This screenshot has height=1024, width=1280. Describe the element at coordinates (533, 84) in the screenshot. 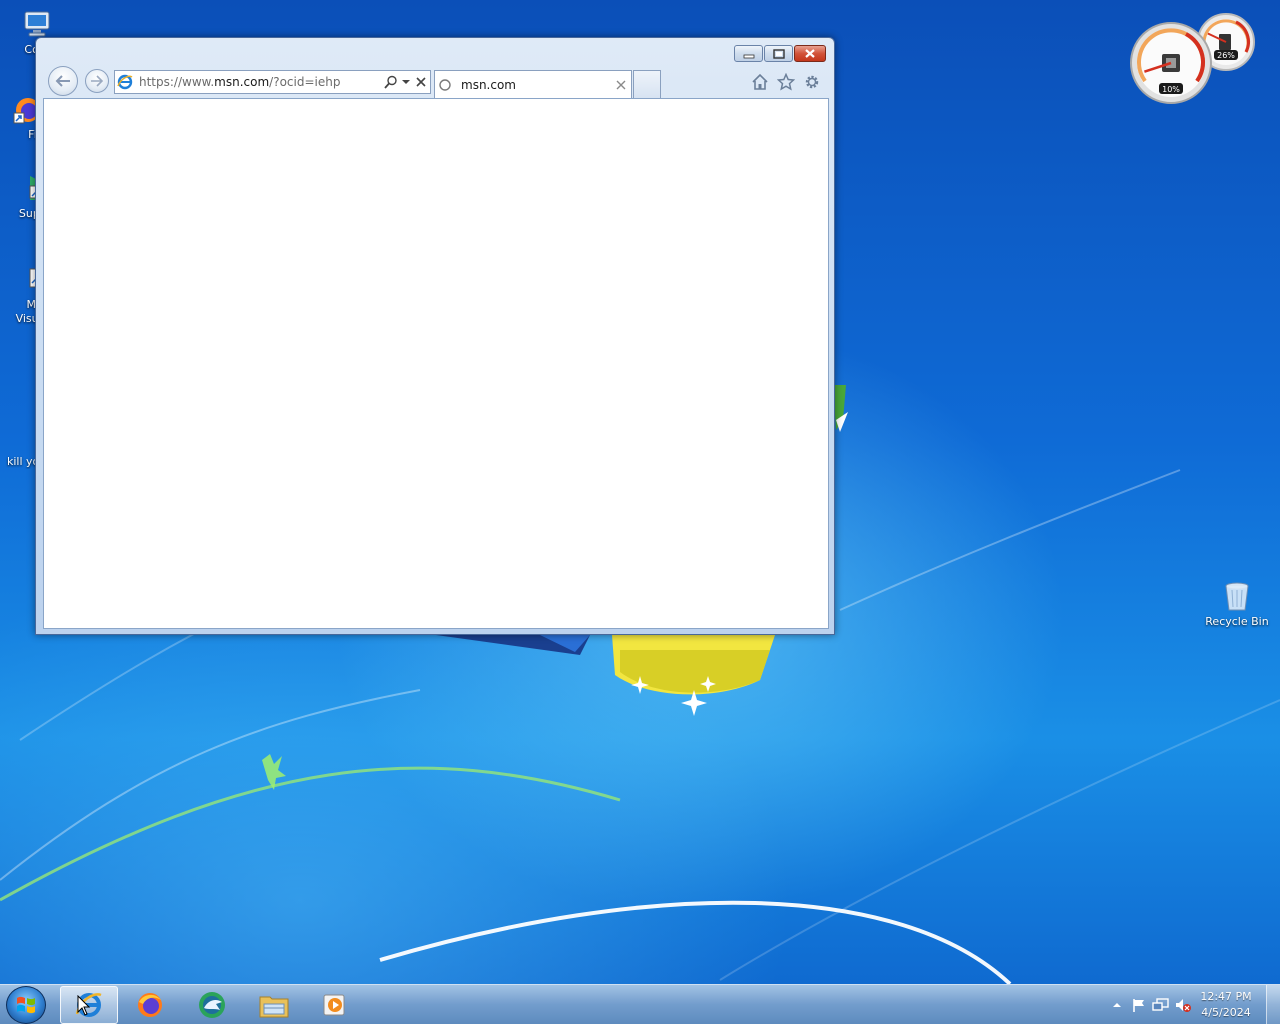

I see `tab-msn: msn.com` at that location.